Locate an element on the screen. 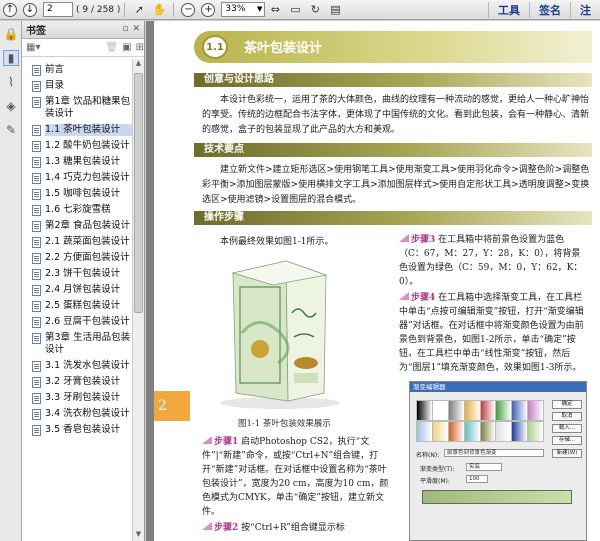  hand-tool-button: ✋ is located at coordinates (159, 10).